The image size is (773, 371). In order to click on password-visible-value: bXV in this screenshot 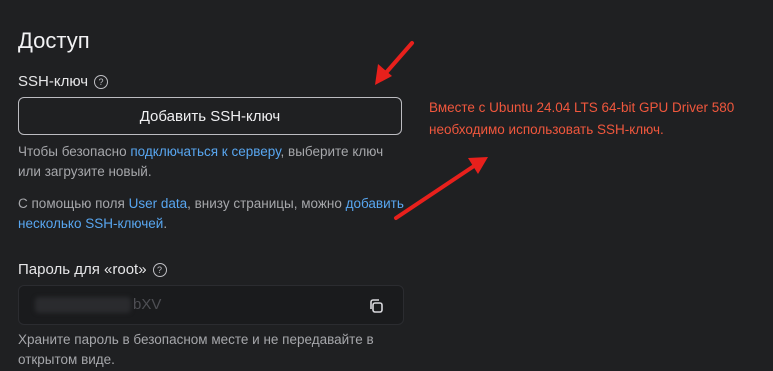, I will do `click(147, 304)`.